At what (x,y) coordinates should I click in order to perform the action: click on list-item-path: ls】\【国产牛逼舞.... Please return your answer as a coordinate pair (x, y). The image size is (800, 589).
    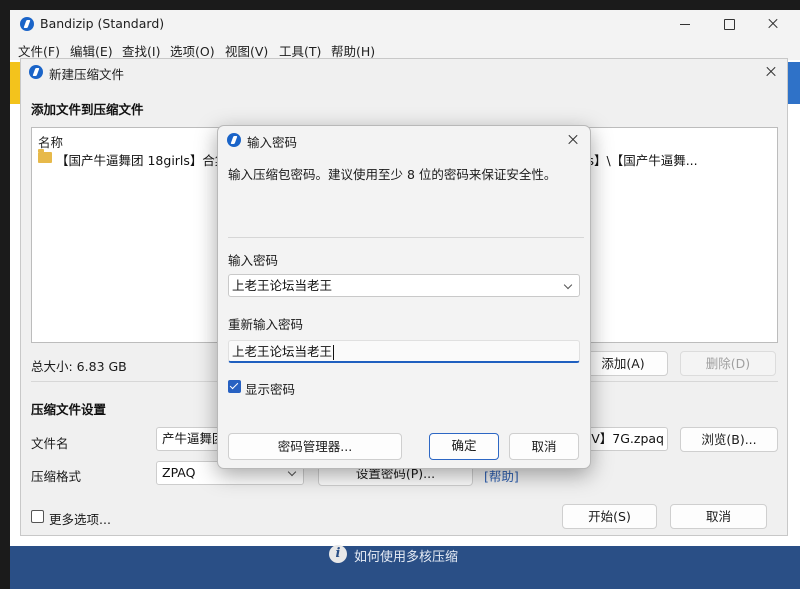
    Looking at the image, I should click on (641, 159).